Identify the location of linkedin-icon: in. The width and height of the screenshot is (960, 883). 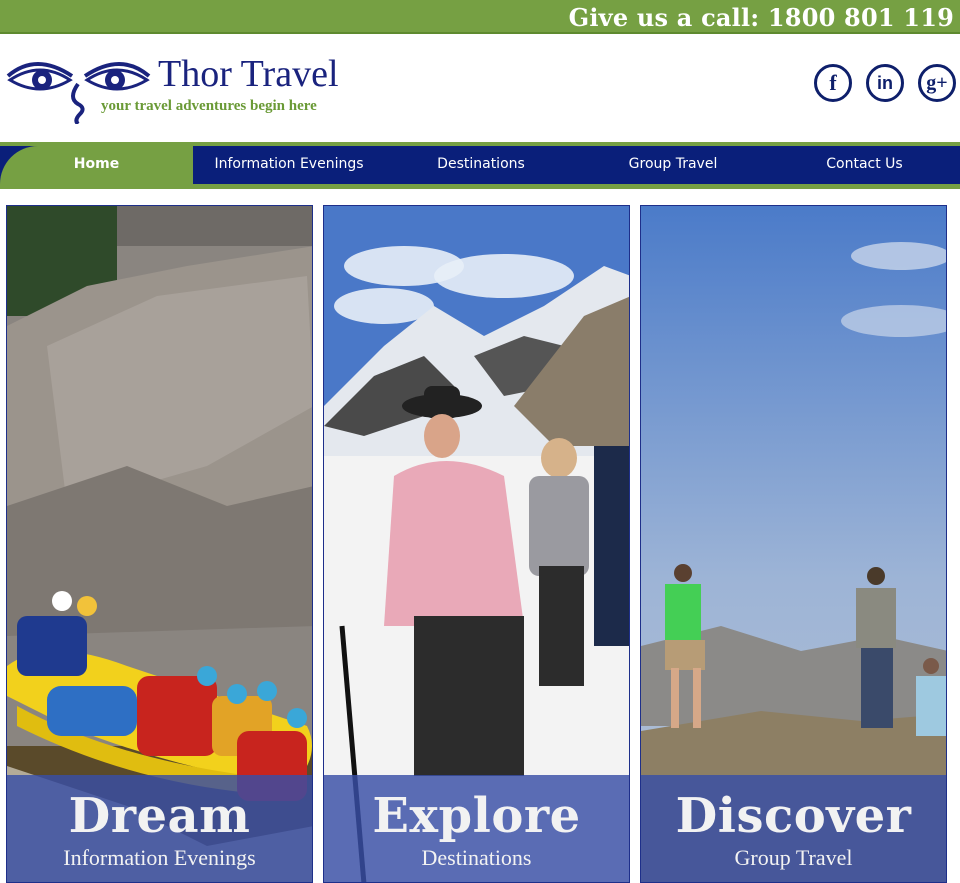
(885, 83).